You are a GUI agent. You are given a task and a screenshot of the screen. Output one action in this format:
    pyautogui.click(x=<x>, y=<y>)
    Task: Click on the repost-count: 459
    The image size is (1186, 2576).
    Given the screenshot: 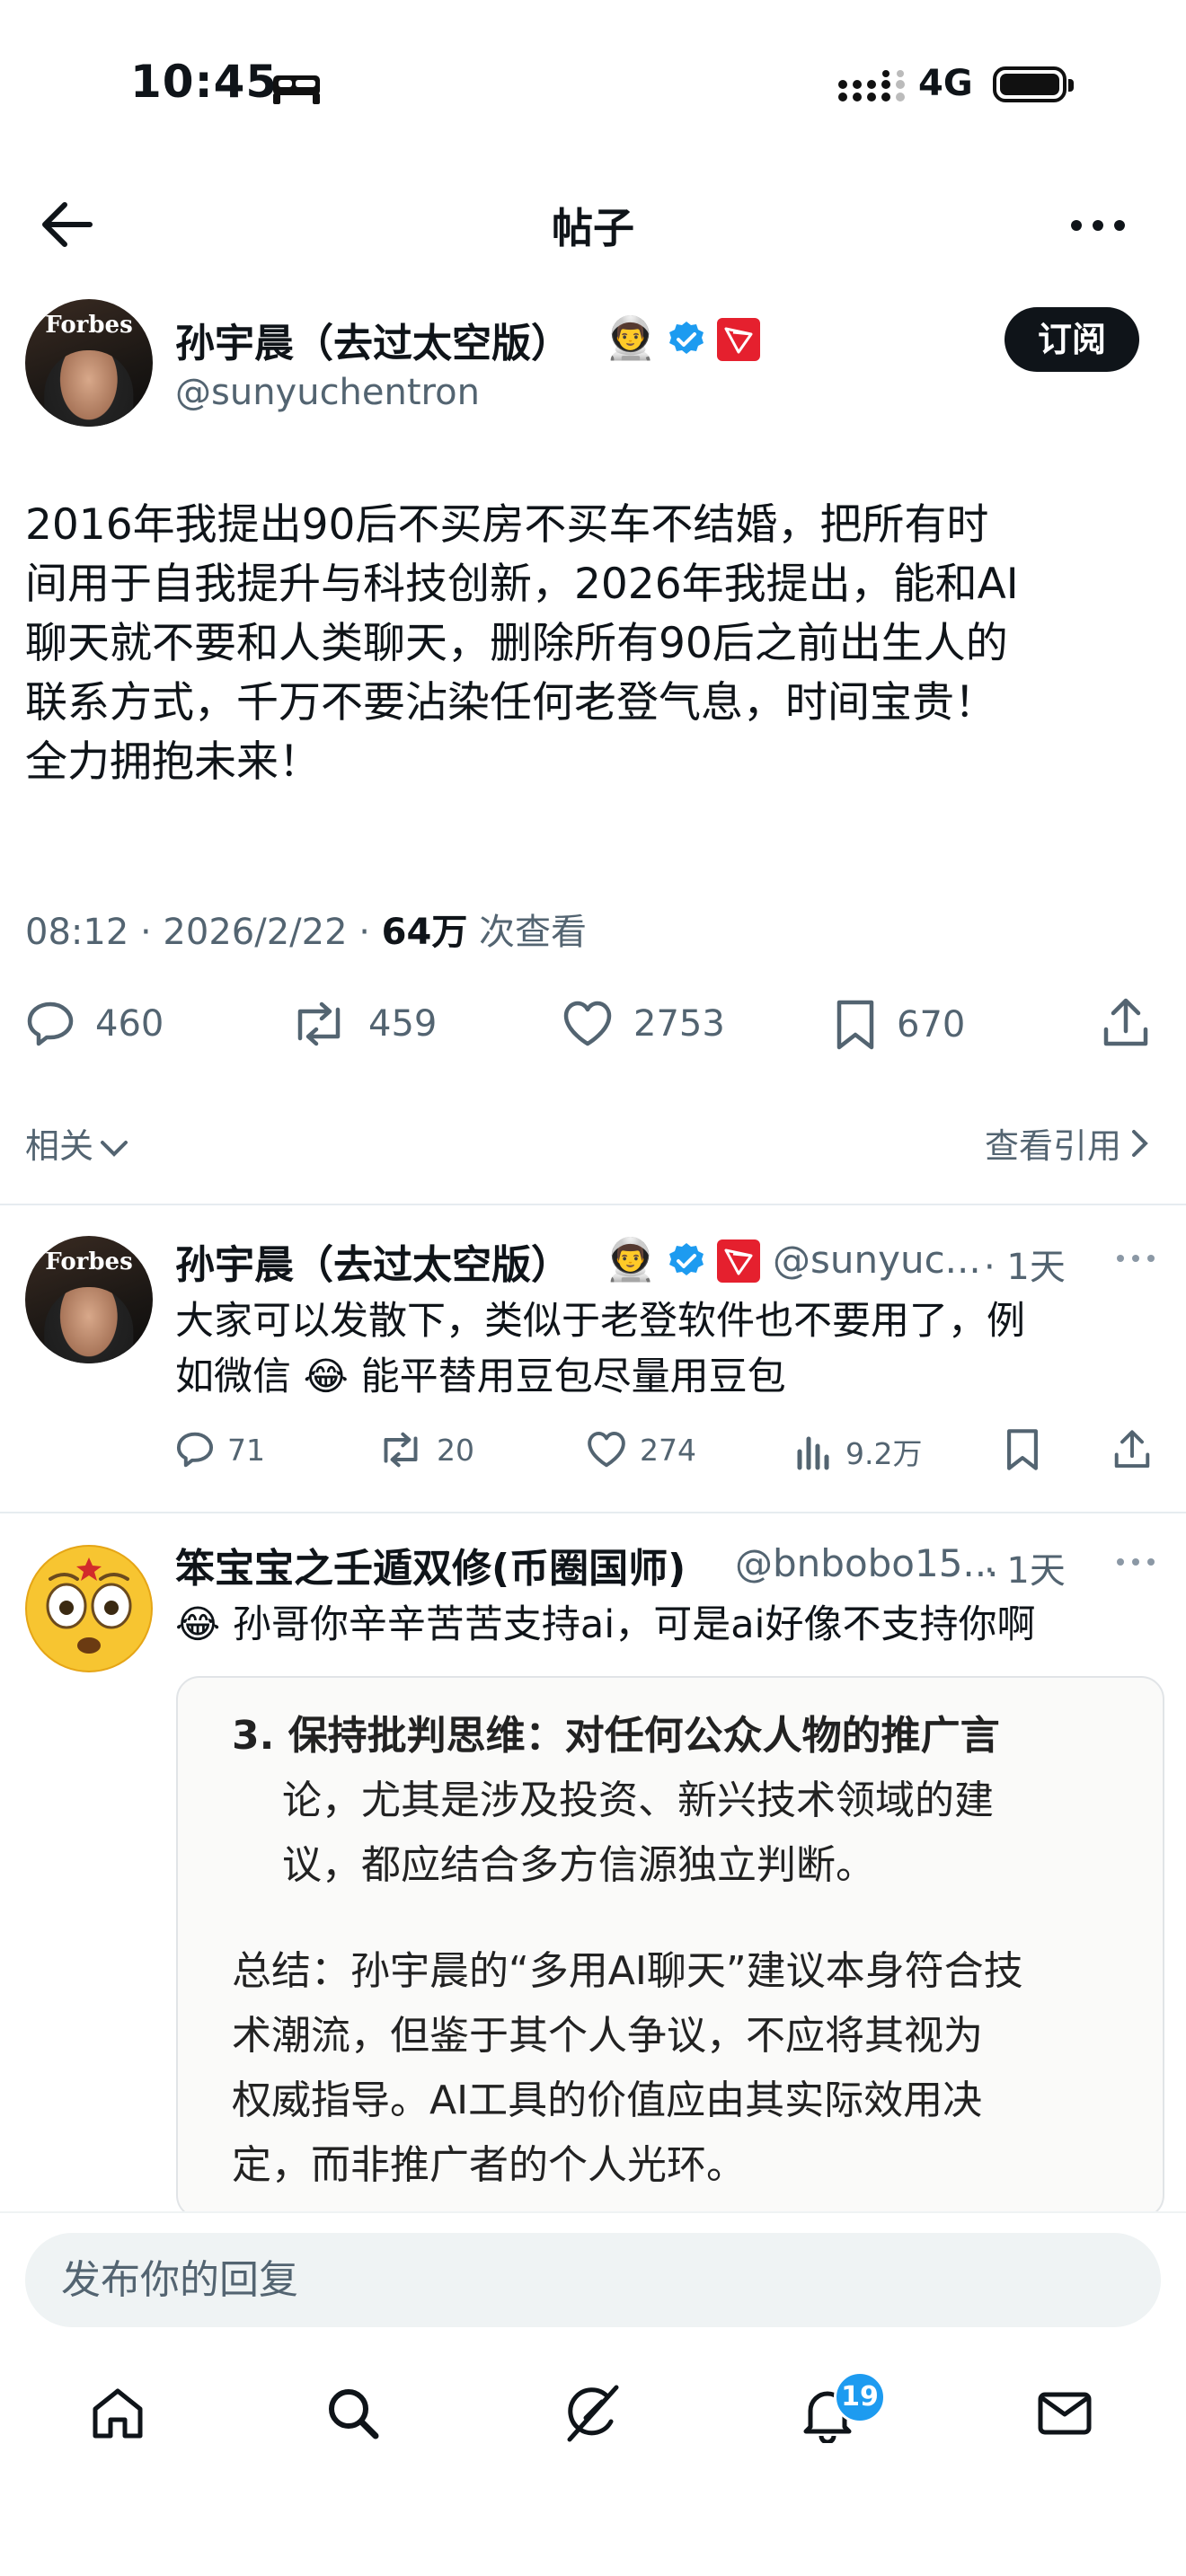 What is the action you would take?
    pyautogui.click(x=403, y=1024)
    